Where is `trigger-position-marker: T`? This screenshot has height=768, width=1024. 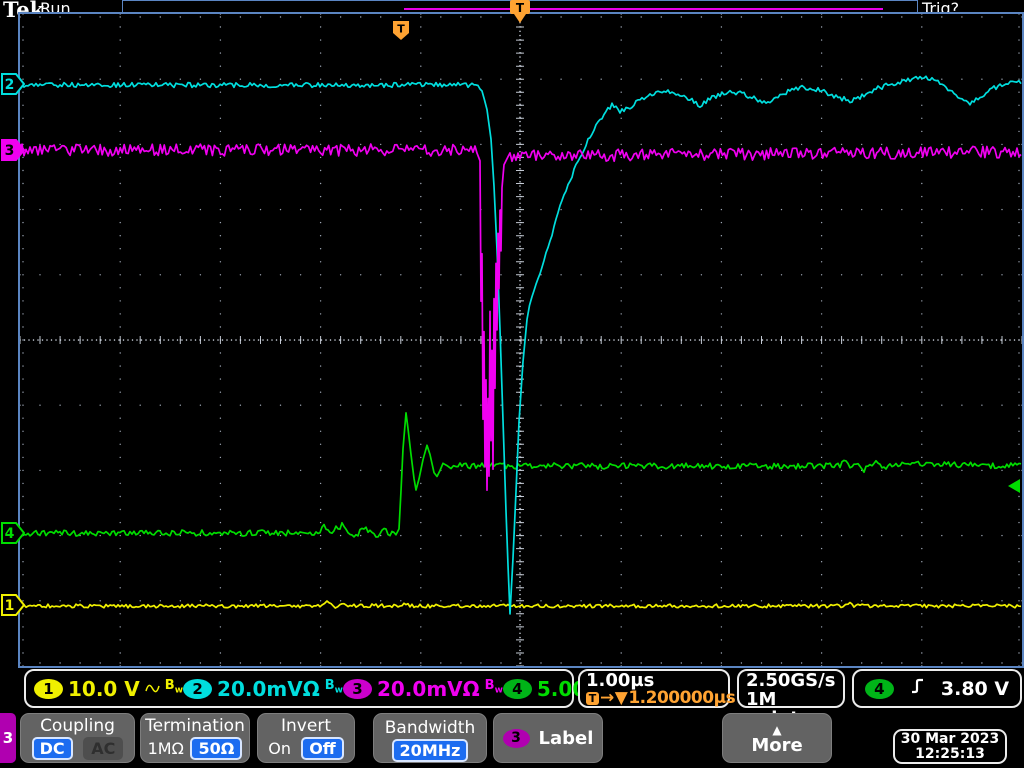 trigger-position-marker: T is located at coordinates (520, 13).